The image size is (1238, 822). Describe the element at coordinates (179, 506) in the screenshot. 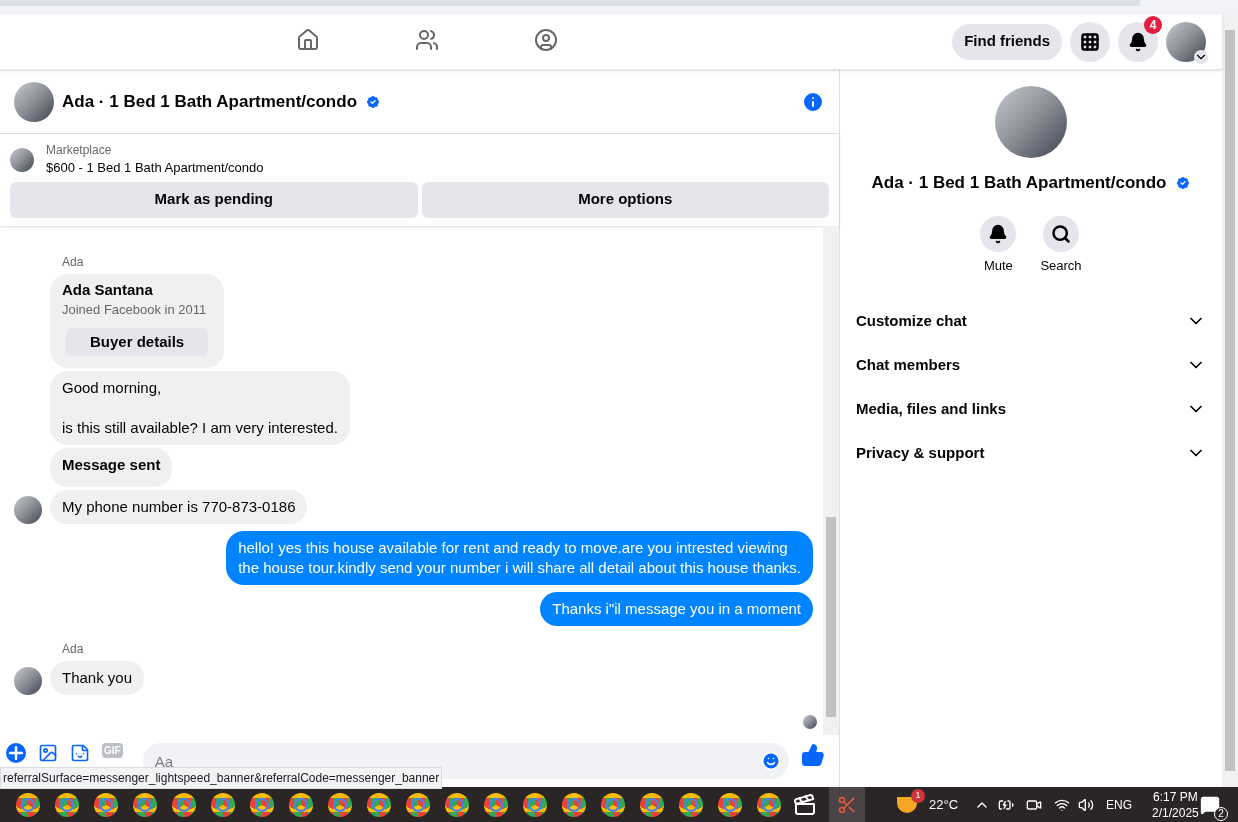

I see `incoming-message: My phone number is 770-873-0186` at that location.